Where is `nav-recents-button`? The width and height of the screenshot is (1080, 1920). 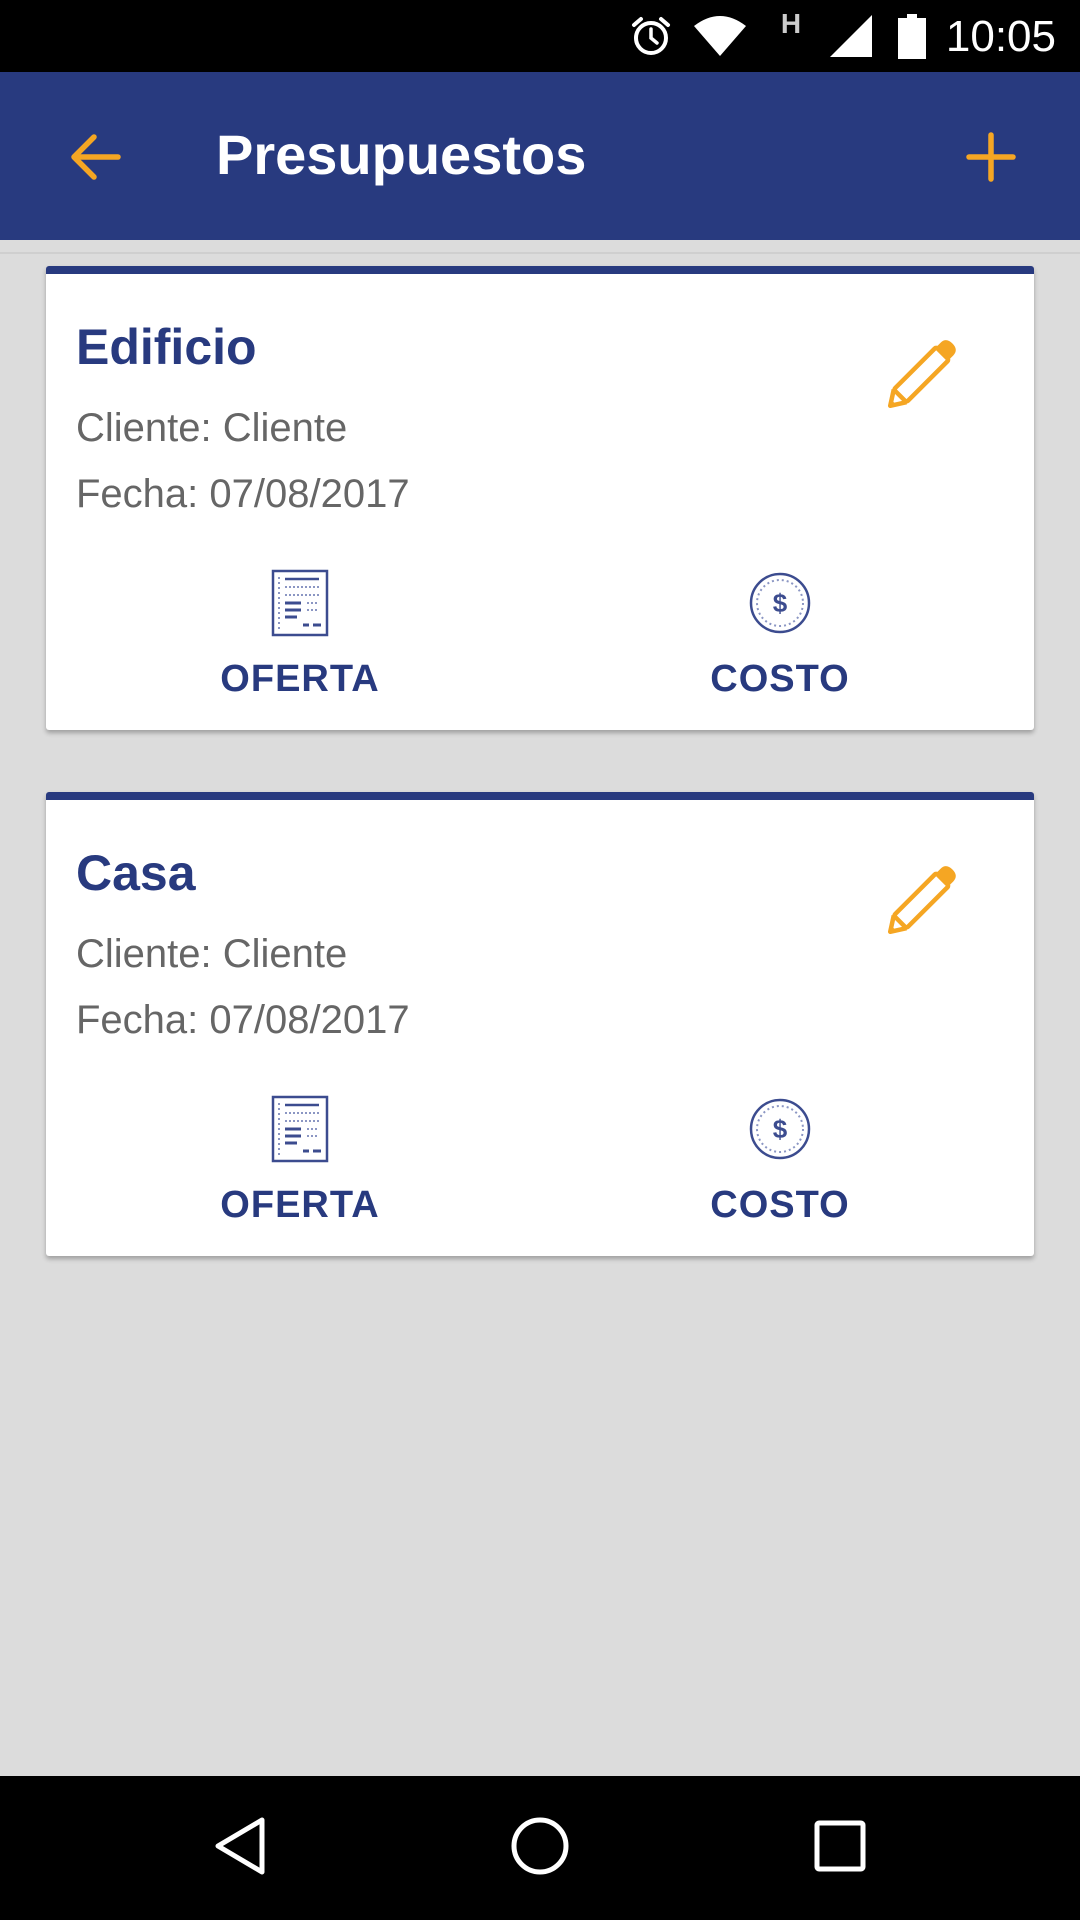
nav-recents-button is located at coordinates (840, 1848).